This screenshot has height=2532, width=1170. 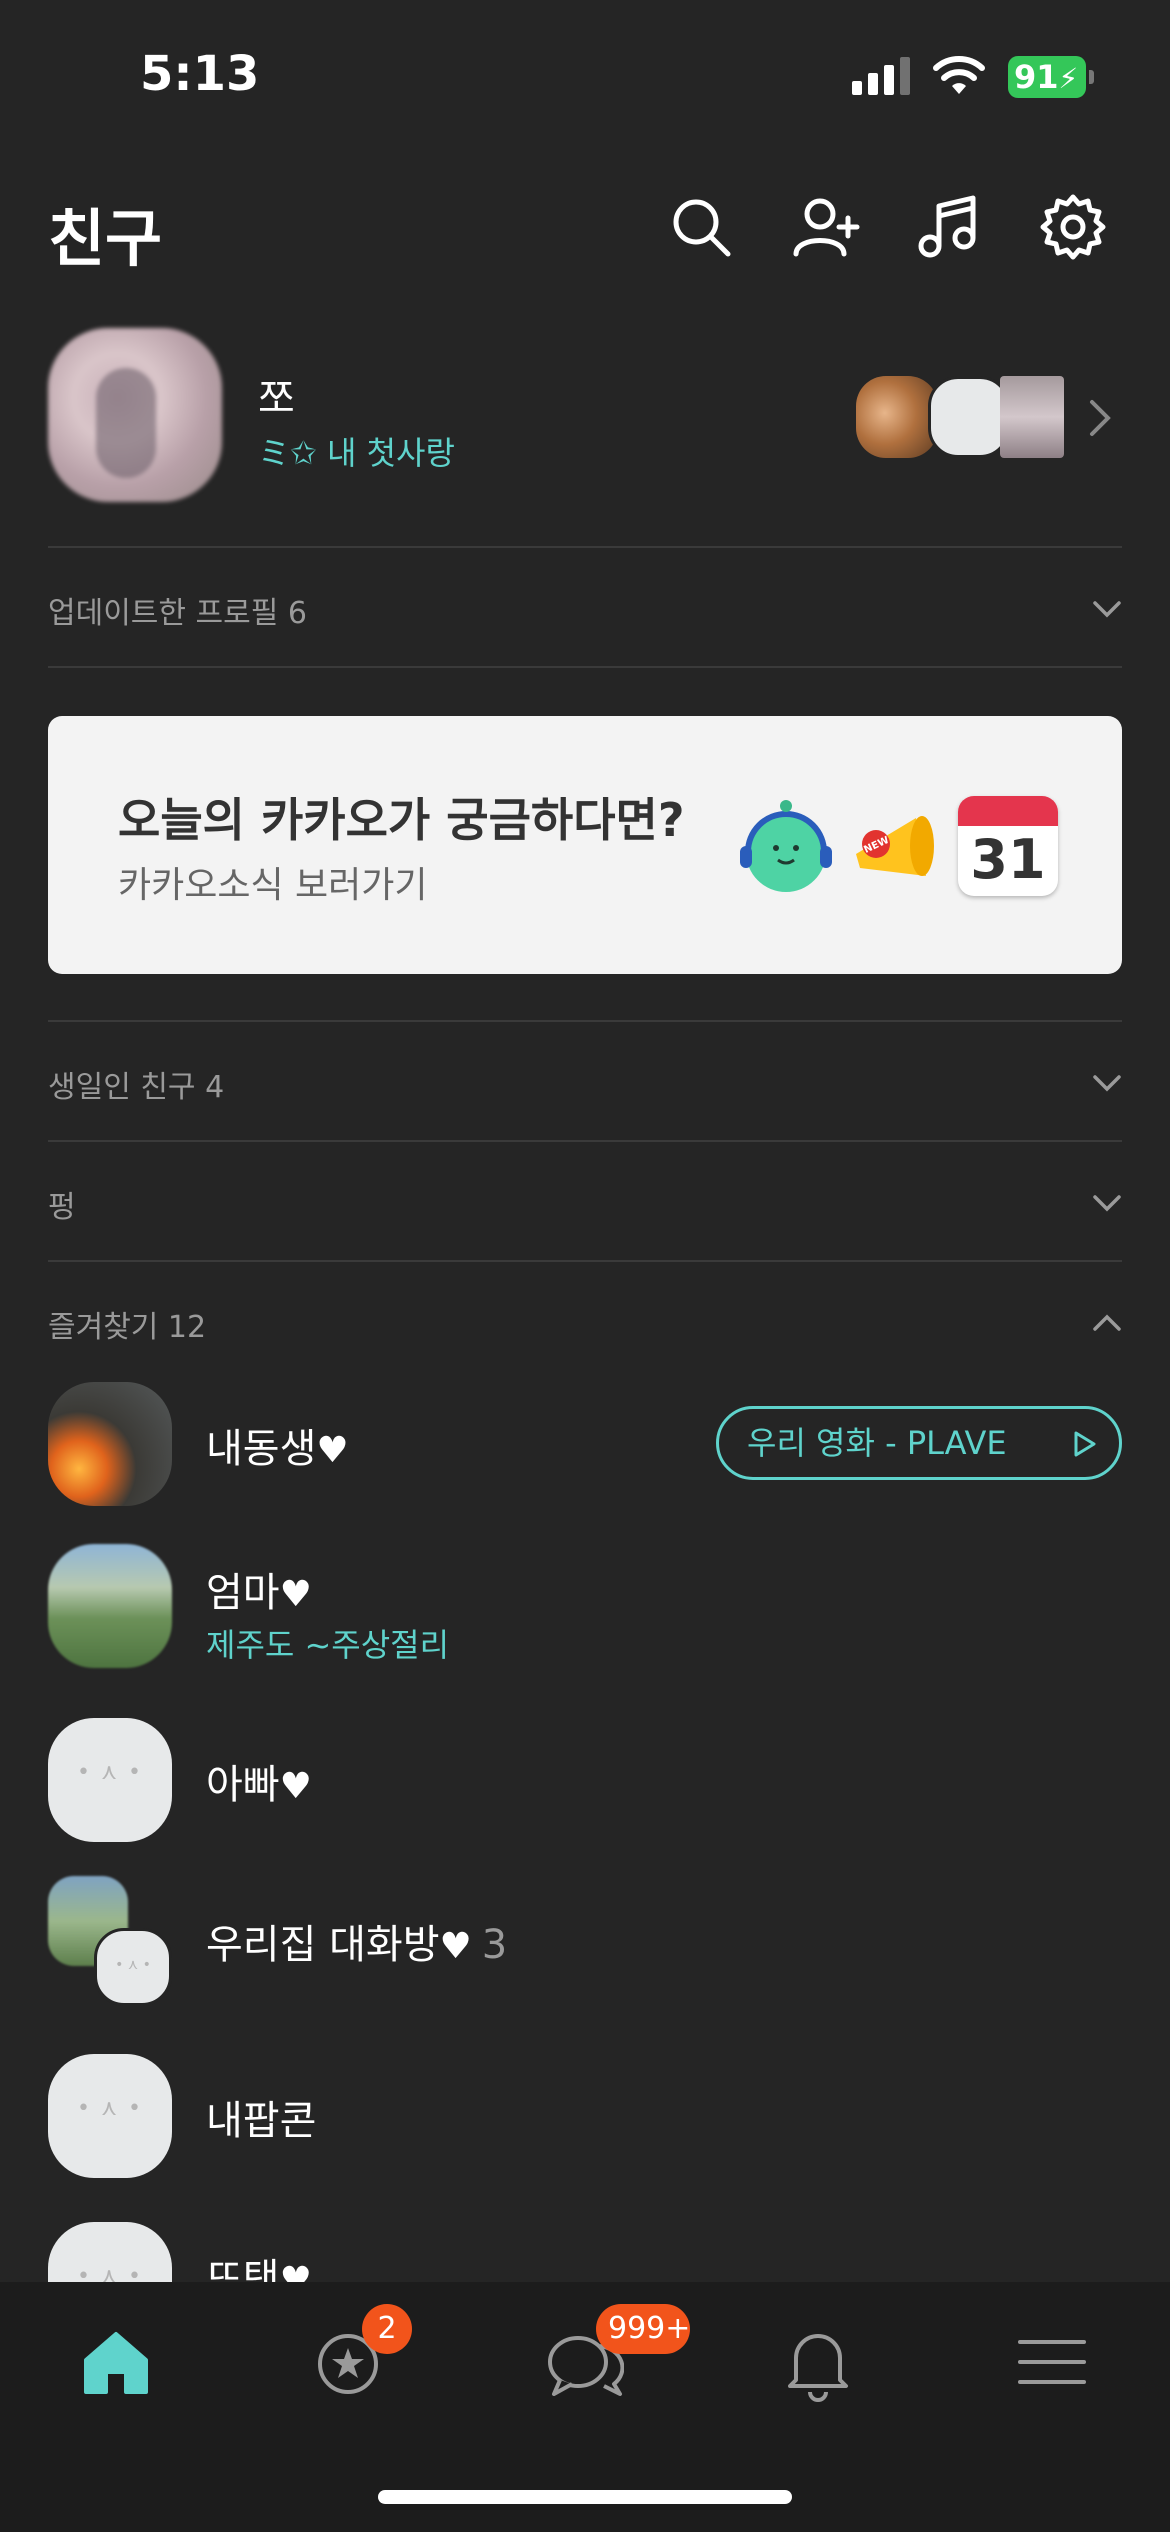 What do you see at coordinates (1036, 77) in the screenshot?
I see `battery-level: 91` at bounding box center [1036, 77].